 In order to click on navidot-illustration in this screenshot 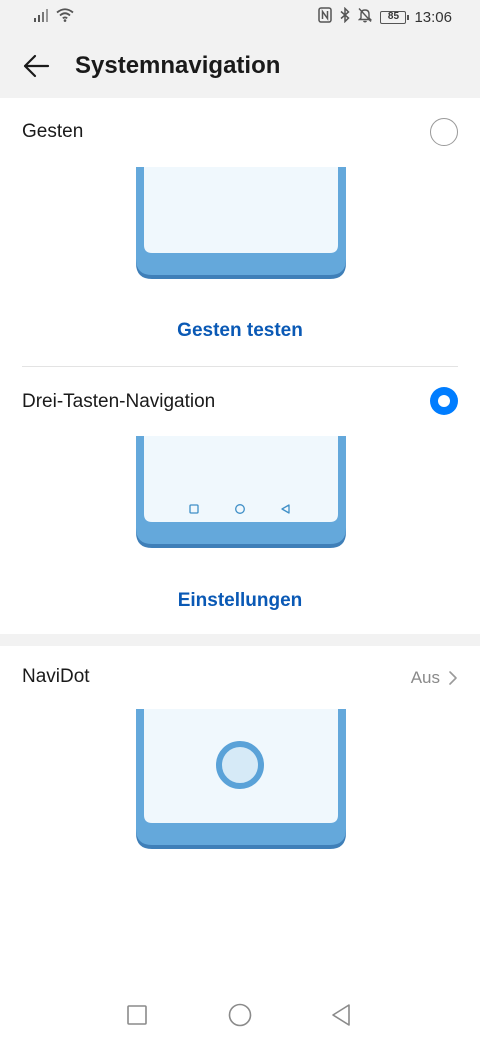, I will do `click(241, 779)`.